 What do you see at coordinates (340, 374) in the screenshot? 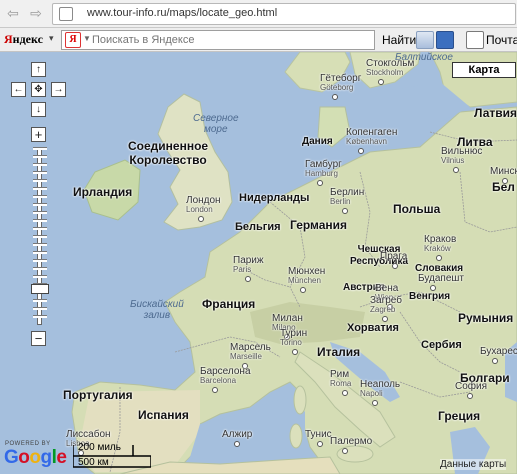
I see `city-name: Рим` at bounding box center [340, 374].